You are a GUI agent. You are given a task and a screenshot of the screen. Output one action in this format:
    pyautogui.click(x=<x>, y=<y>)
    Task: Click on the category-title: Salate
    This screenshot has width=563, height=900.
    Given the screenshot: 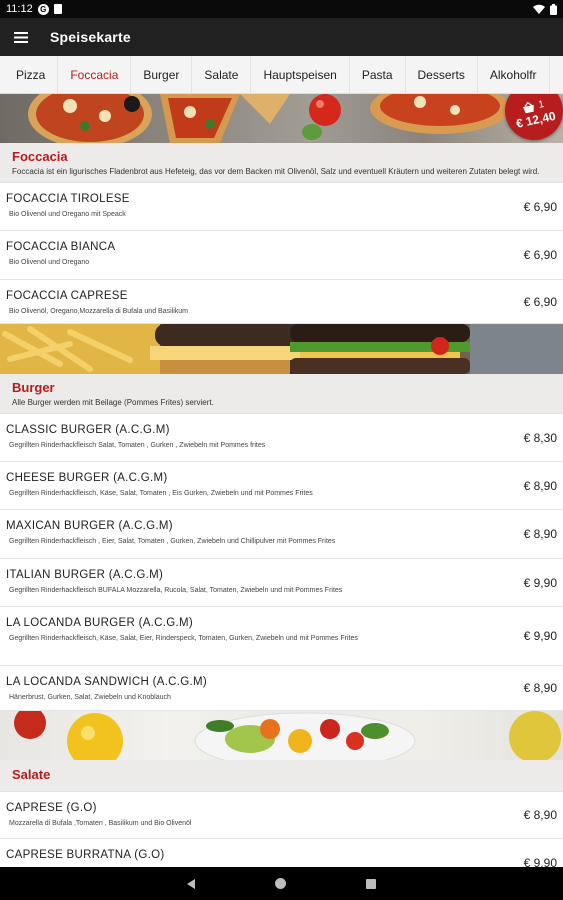 What is the action you would take?
    pyautogui.click(x=31, y=774)
    